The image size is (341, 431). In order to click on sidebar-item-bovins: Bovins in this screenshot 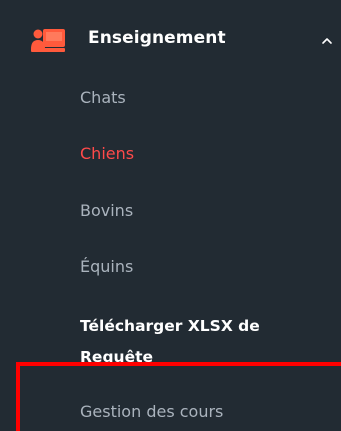, I will do `click(106, 210)`.